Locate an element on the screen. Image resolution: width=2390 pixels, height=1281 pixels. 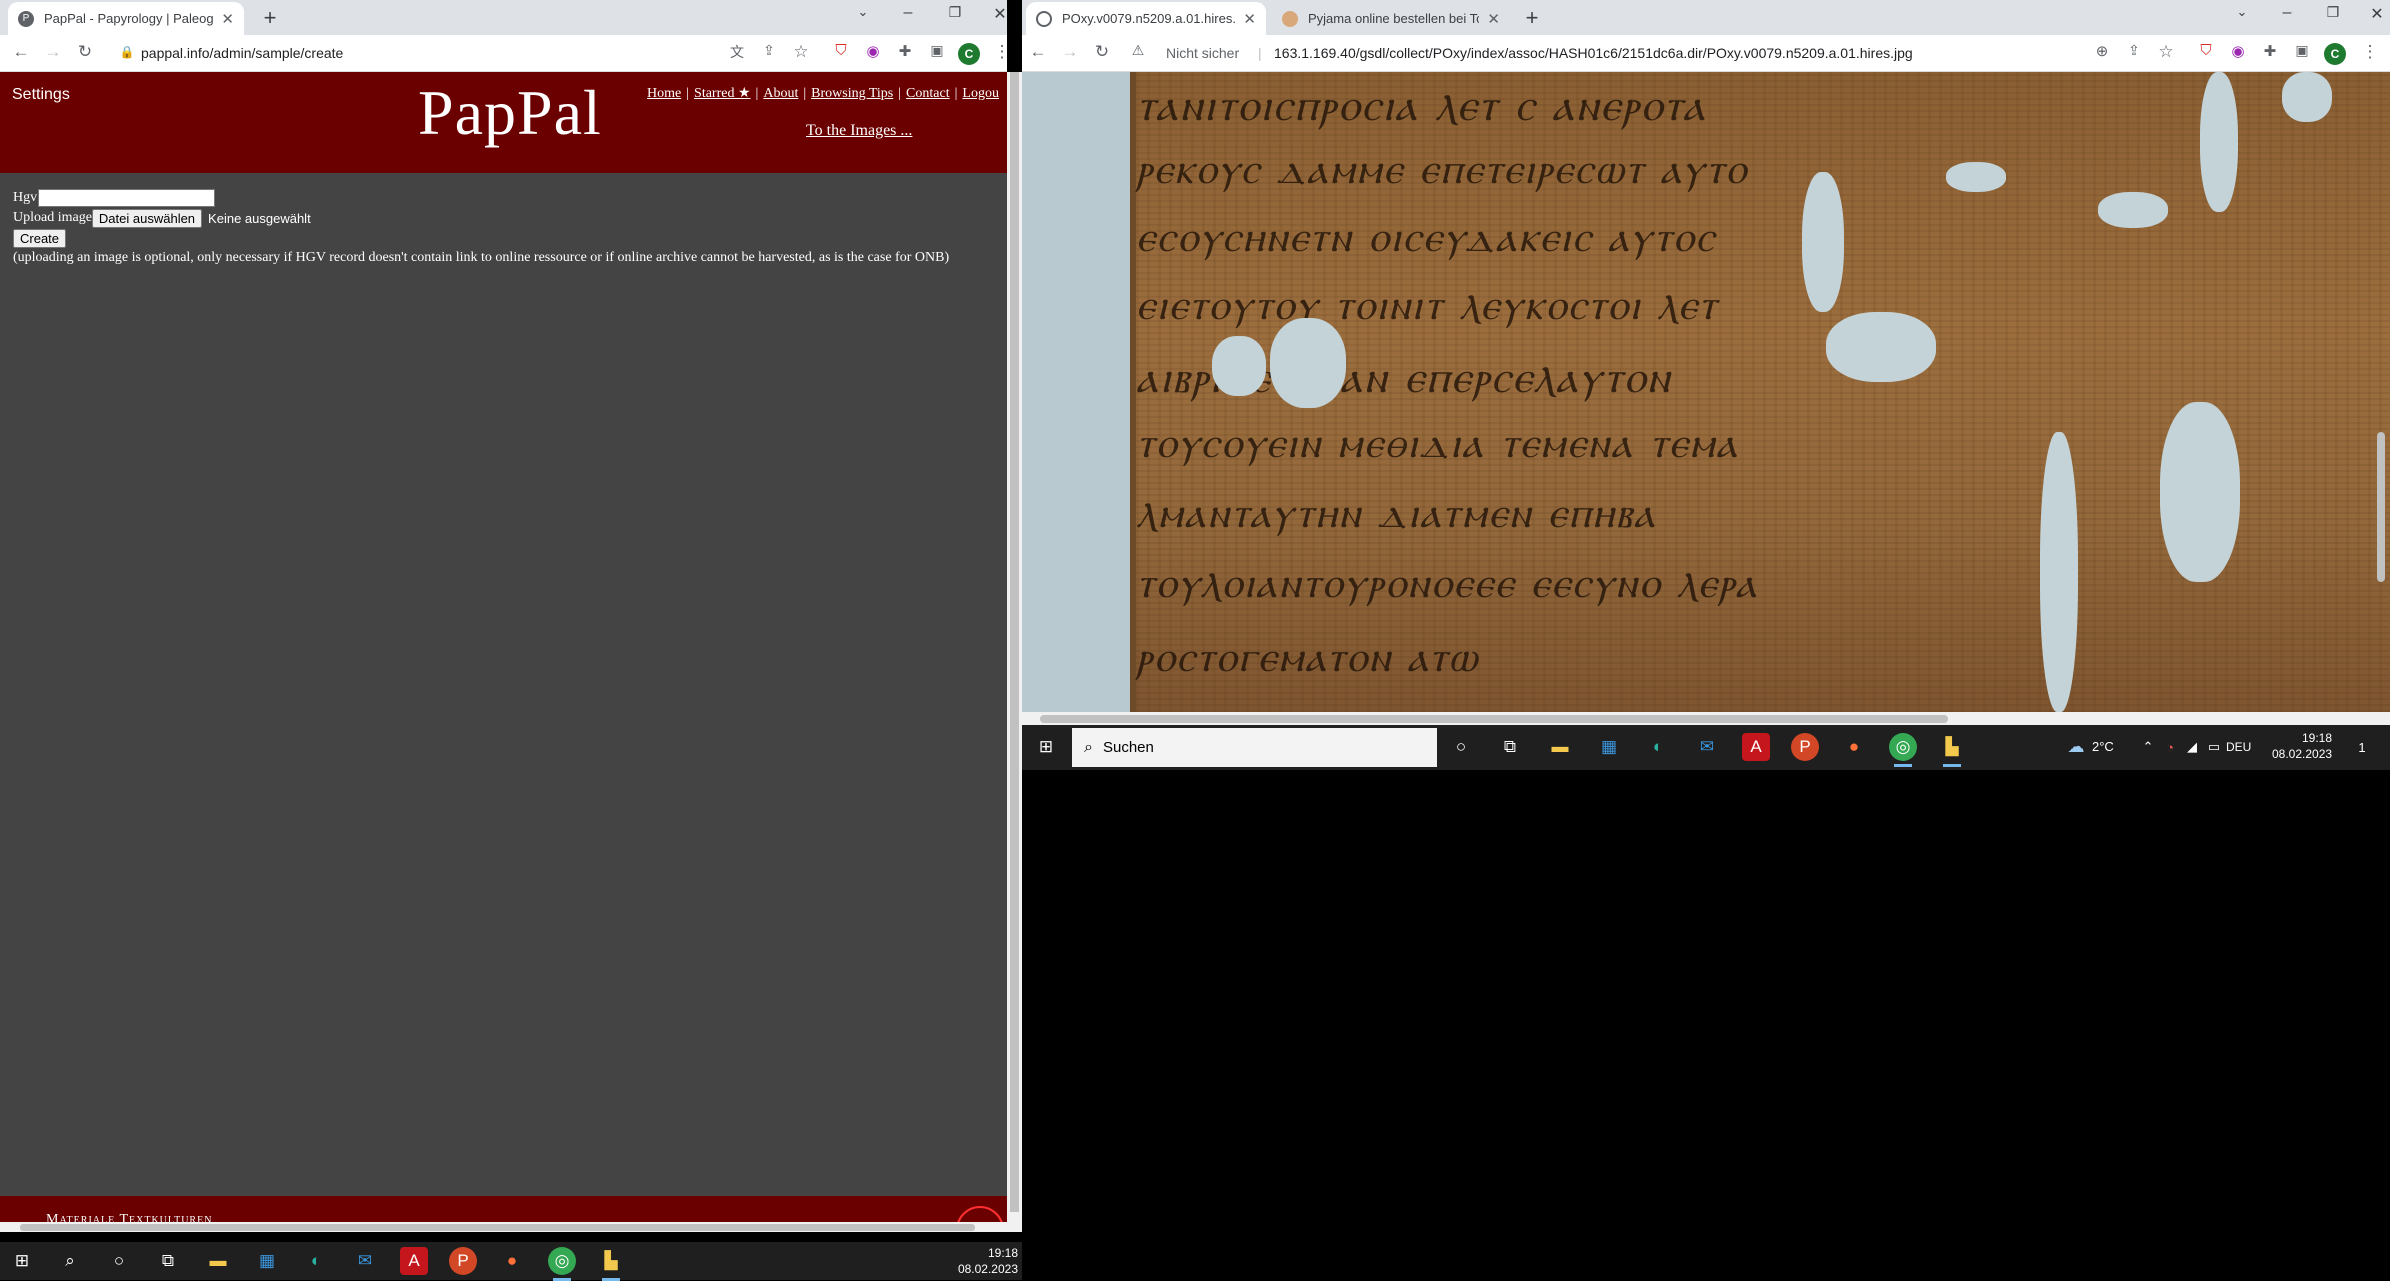
choose-file-button: Datei auswählen is located at coordinates (147, 218).